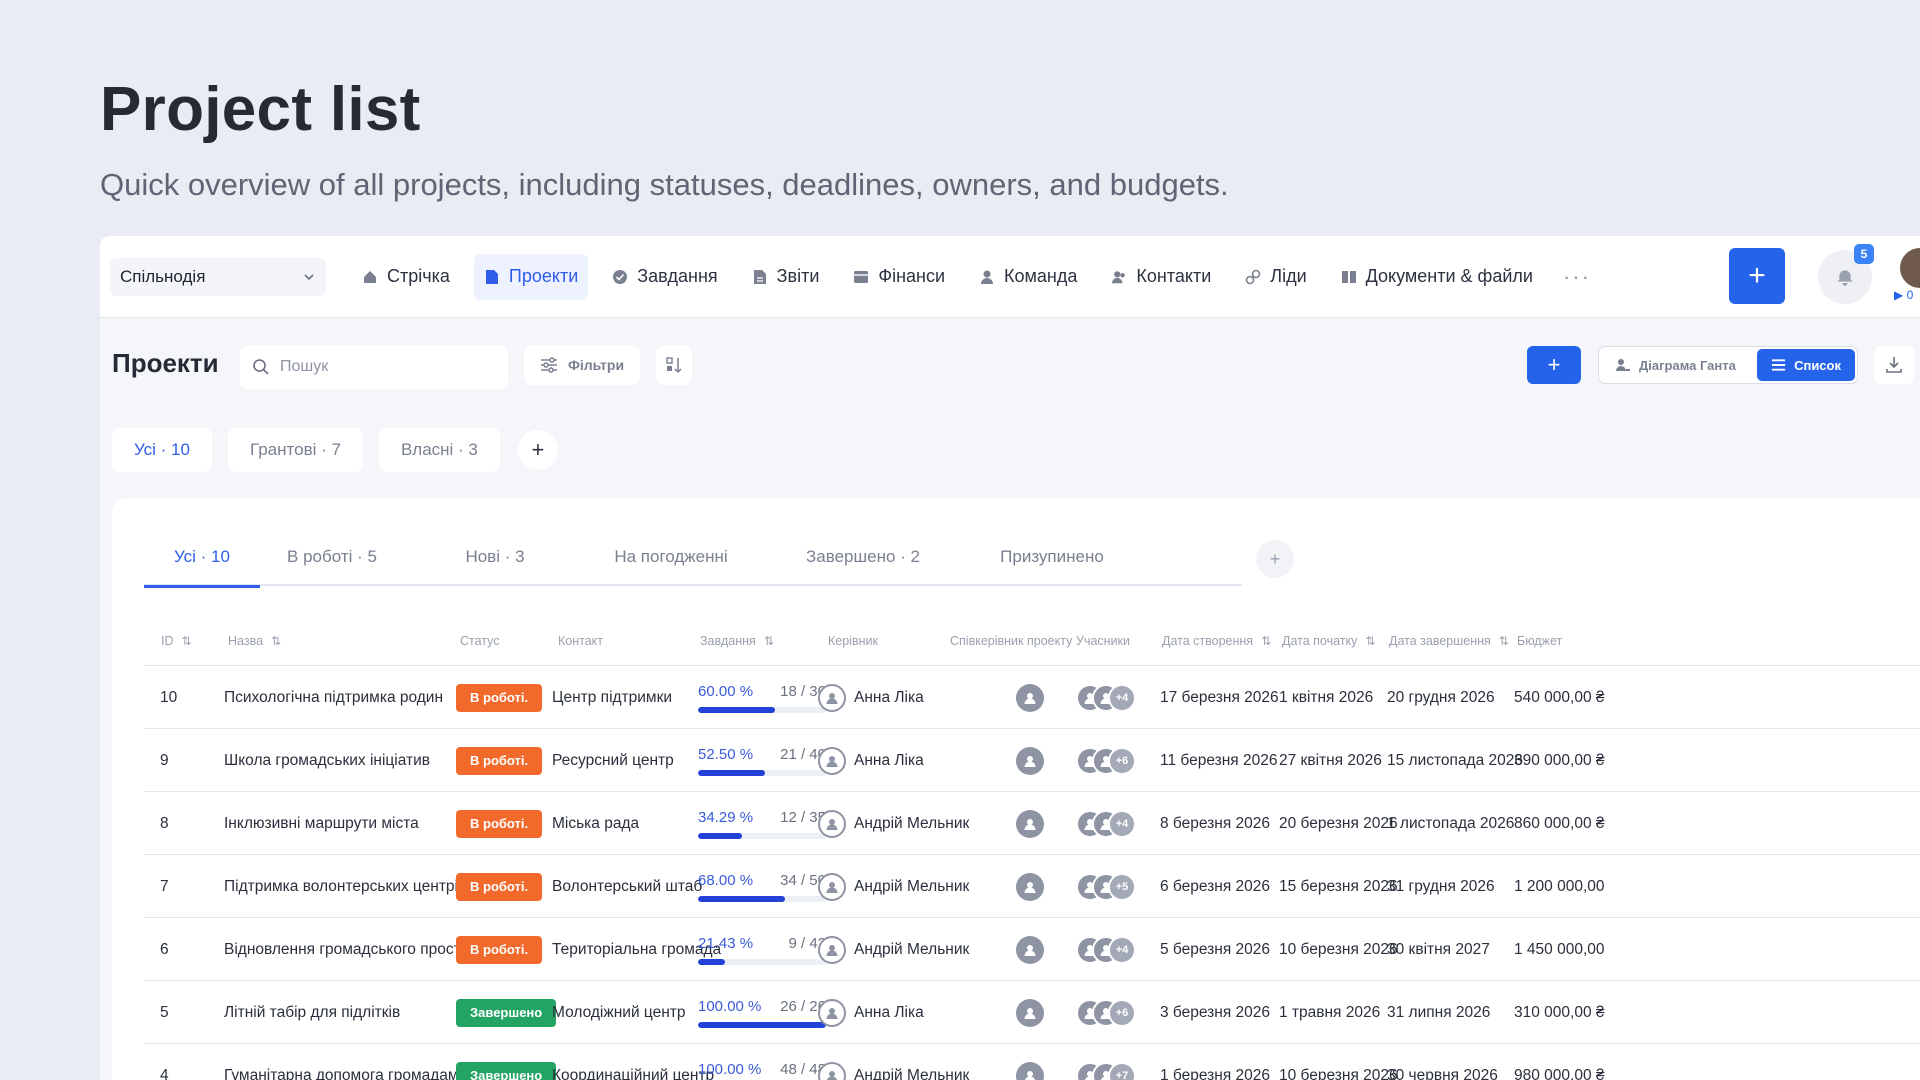 This screenshot has width=1920, height=1080. I want to click on row-start: 10 березня 2026, so click(1338, 1073).